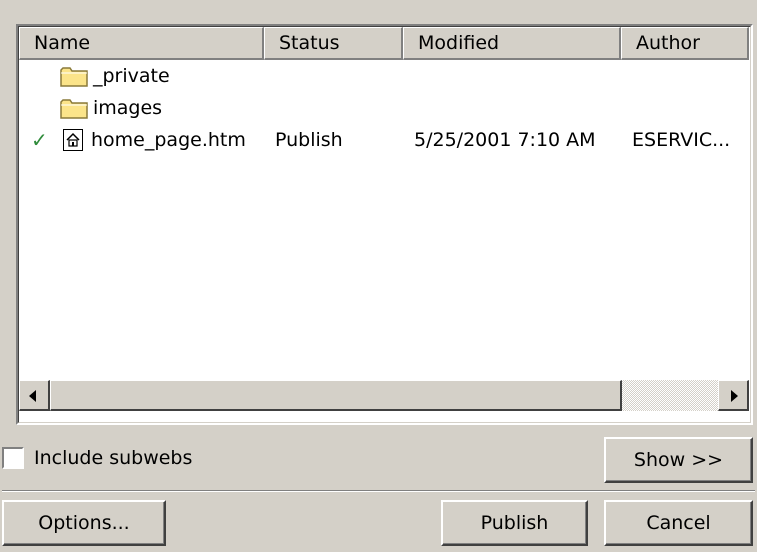  I want to click on column-headers: Name Status Modified Author, so click(384, 43).